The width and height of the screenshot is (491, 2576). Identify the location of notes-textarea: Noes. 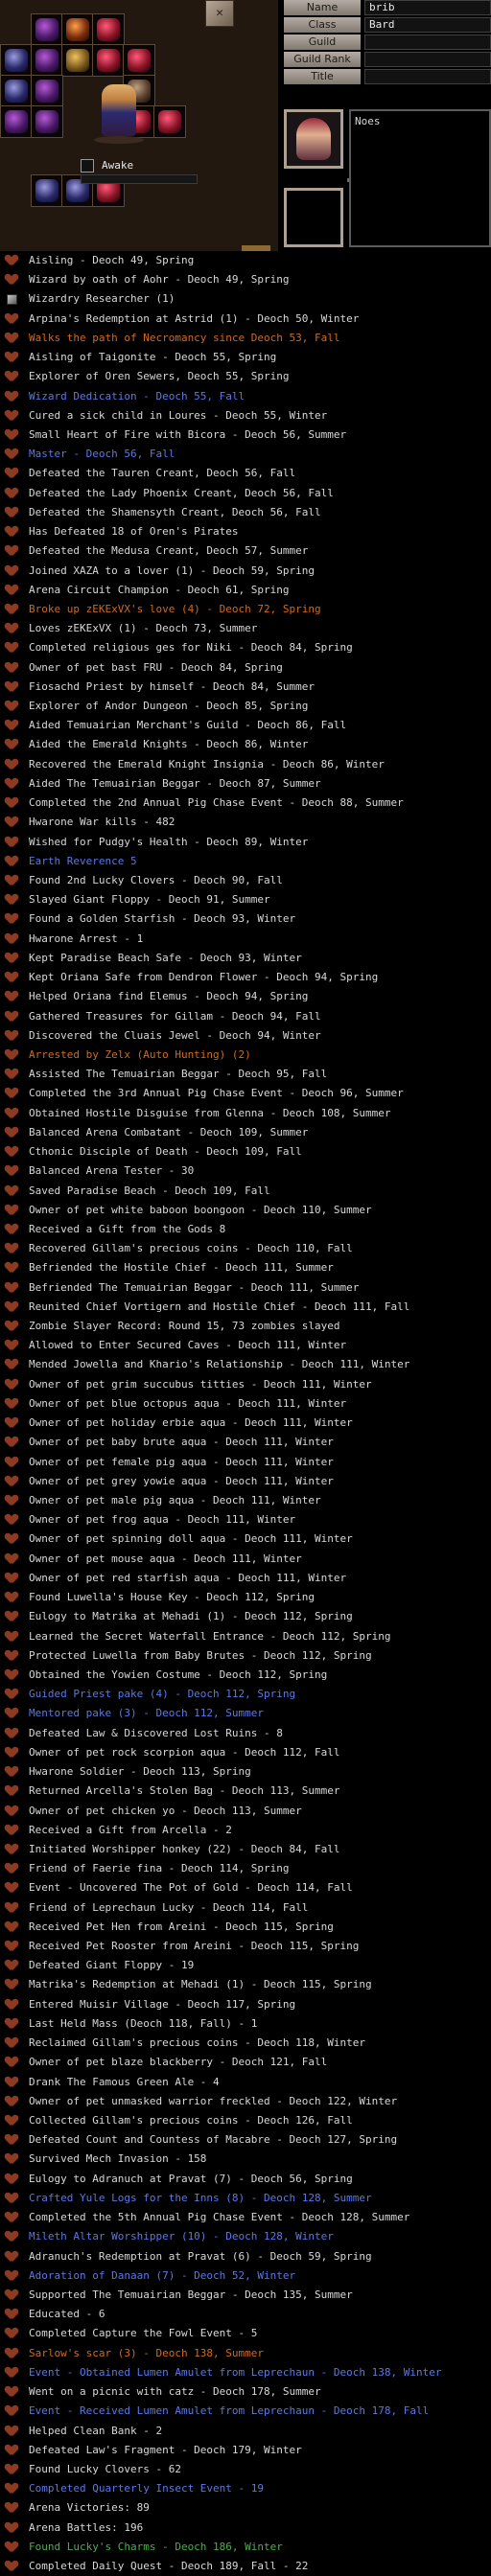
(420, 178).